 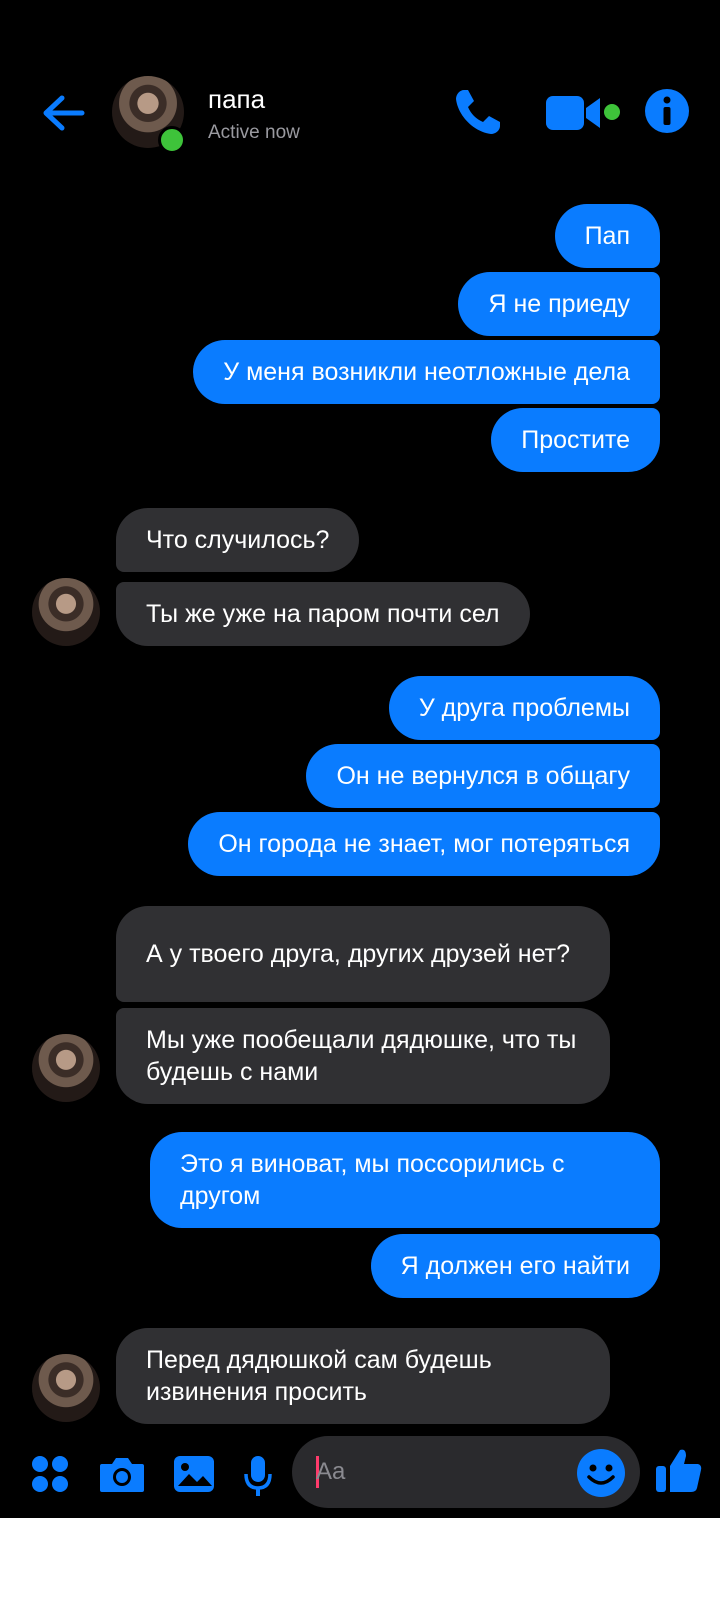 What do you see at coordinates (323, 614) in the screenshot?
I see `message-bubble-incoming: Ты же уже на паром почти сел` at bounding box center [323, 614].